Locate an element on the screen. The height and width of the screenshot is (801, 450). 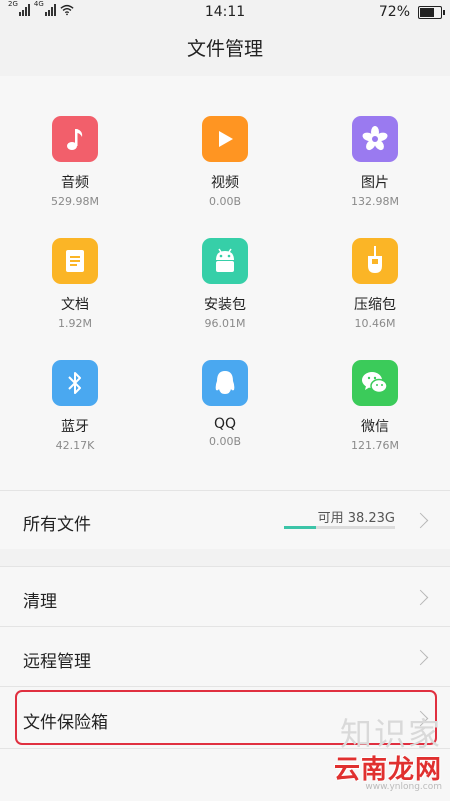
category-name: 图片 is located at coordinates (375, 183).